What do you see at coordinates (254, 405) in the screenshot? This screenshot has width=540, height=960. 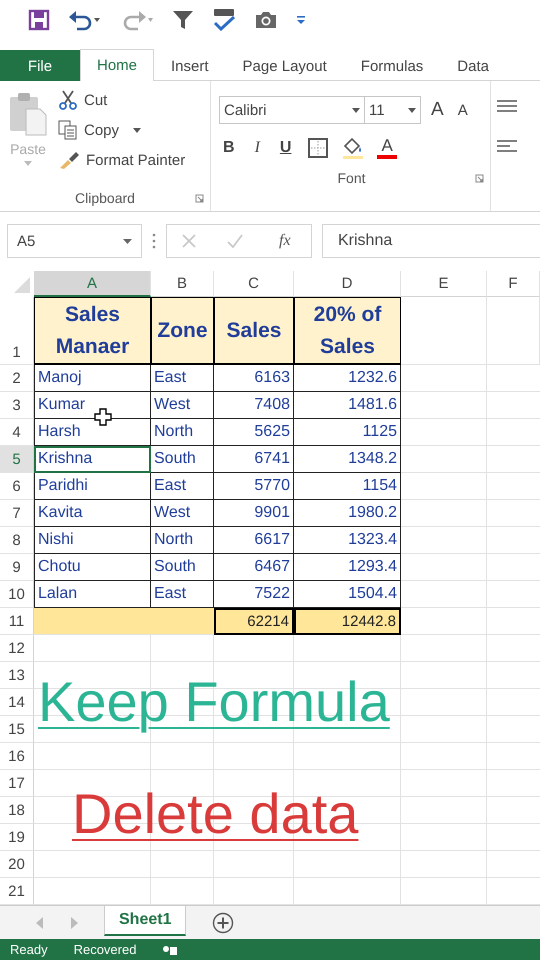 I see `table-cell: 7408` at bounding box center [254, 405].